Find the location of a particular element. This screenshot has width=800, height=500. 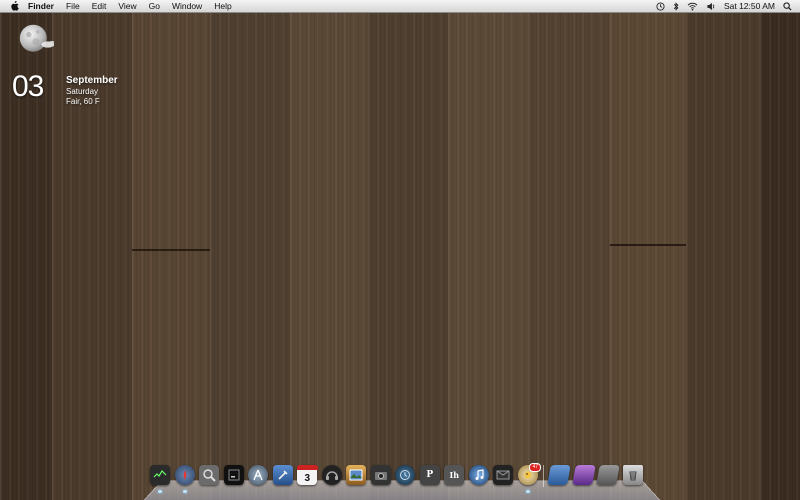

date-weather-widget: 03 September Saturday Fair, 60 F is located at coordinates (70, 62).